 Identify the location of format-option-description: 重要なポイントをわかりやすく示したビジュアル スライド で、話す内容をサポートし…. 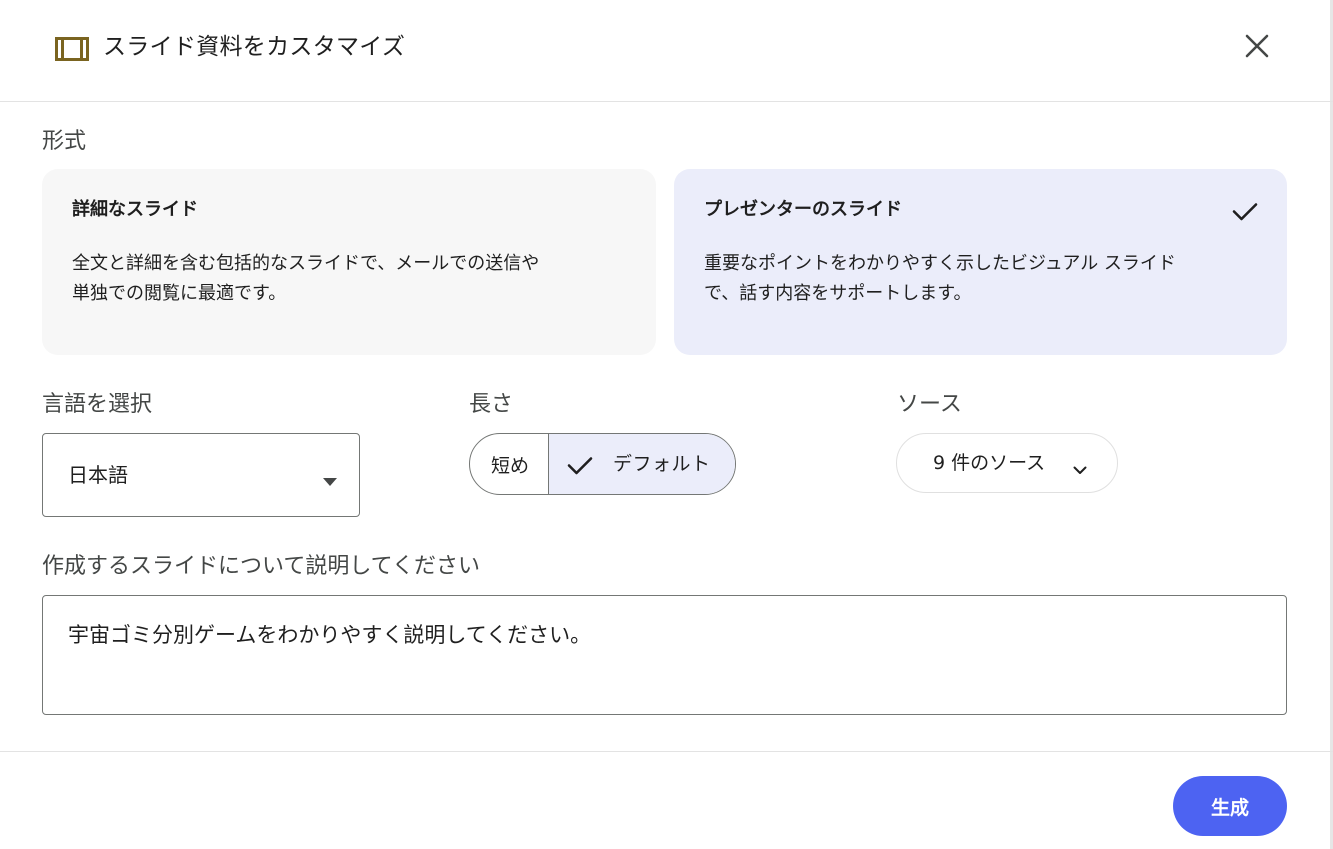
(984, 279).